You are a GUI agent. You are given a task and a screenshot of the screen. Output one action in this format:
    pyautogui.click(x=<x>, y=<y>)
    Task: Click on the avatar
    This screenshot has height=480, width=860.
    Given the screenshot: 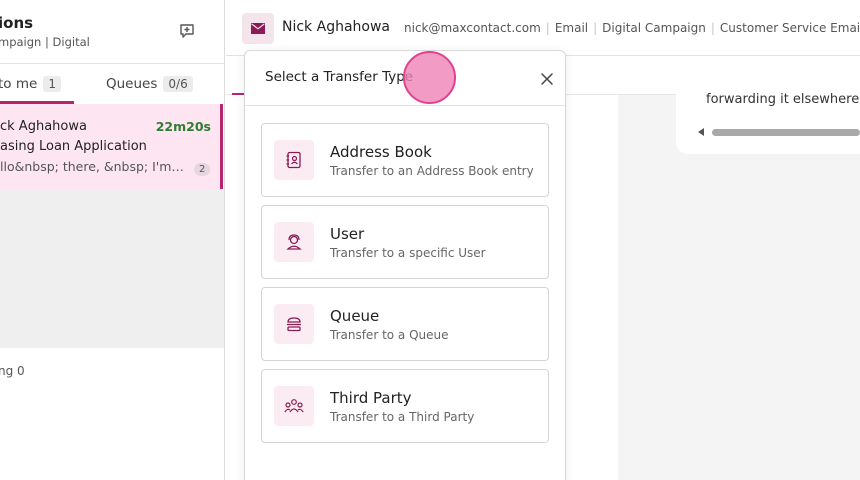 What is the action you would take?
    pyautogui.click(x=258, y=28)
    